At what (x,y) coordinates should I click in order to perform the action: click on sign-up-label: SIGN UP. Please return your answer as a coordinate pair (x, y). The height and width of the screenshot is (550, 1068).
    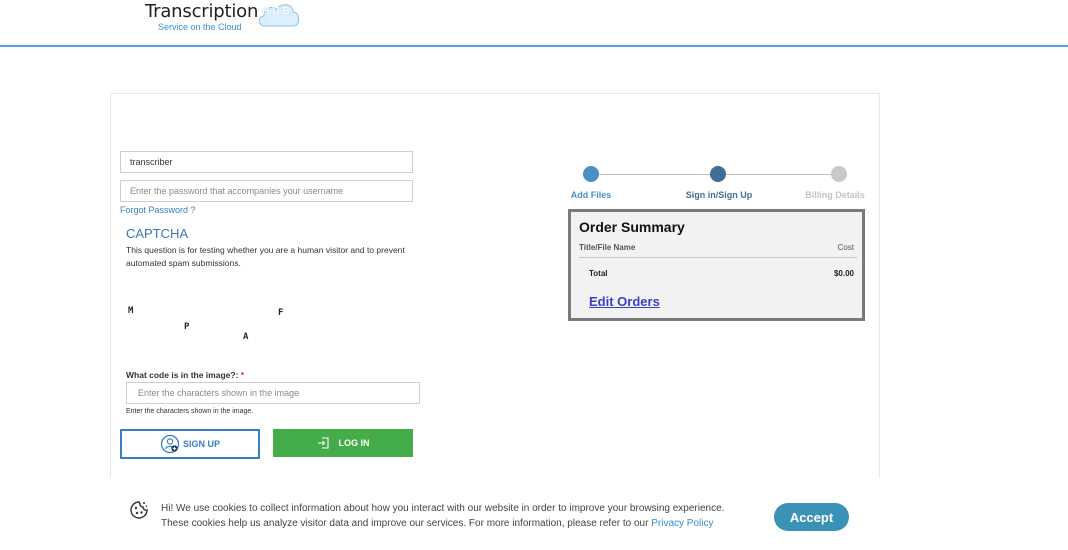
    Looking at the image, I should click on (201, 444).